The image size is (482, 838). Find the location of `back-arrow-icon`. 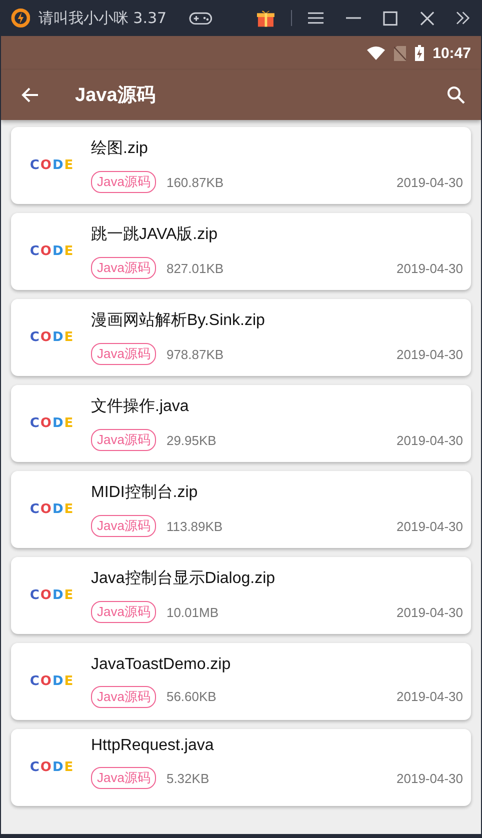

back-arrow-icon is located at coordinates (30, 95).